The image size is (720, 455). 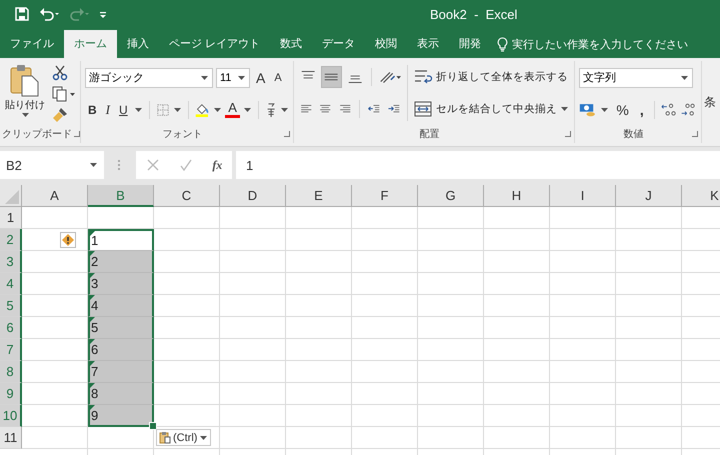 I want to click on cell-value: 8, so click(x=94, y=393).